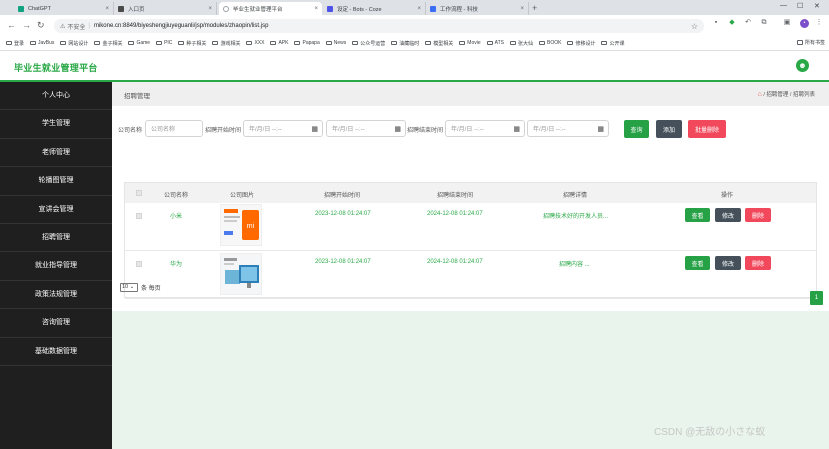 This screenshot has width=829, height=449. I want to click on minimize-icon: —, so click(783, 5).